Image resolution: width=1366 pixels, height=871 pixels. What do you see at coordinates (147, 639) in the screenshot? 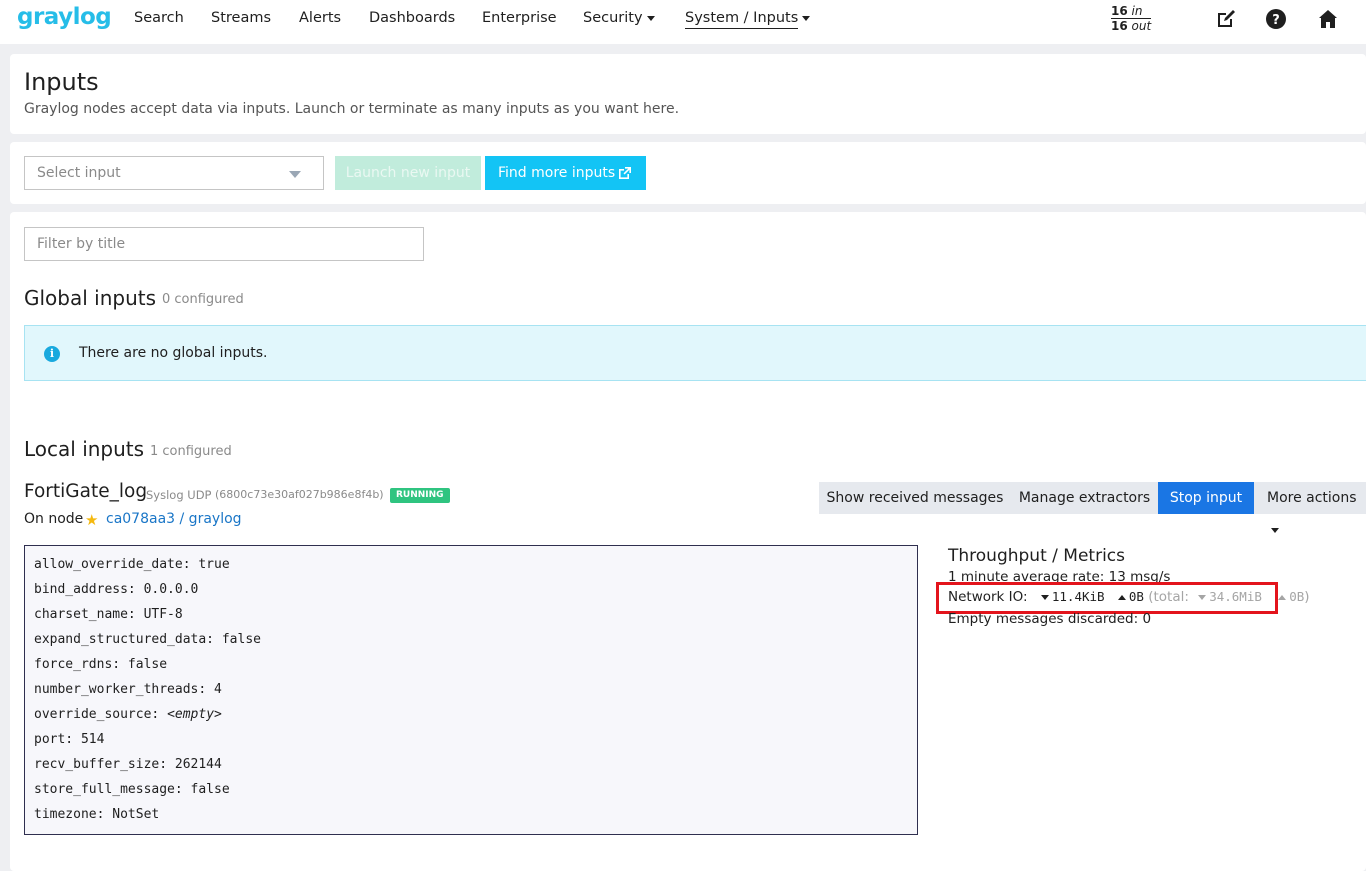
I see `config-line: expand_structured_data: false` at bounding box center [147, 639].